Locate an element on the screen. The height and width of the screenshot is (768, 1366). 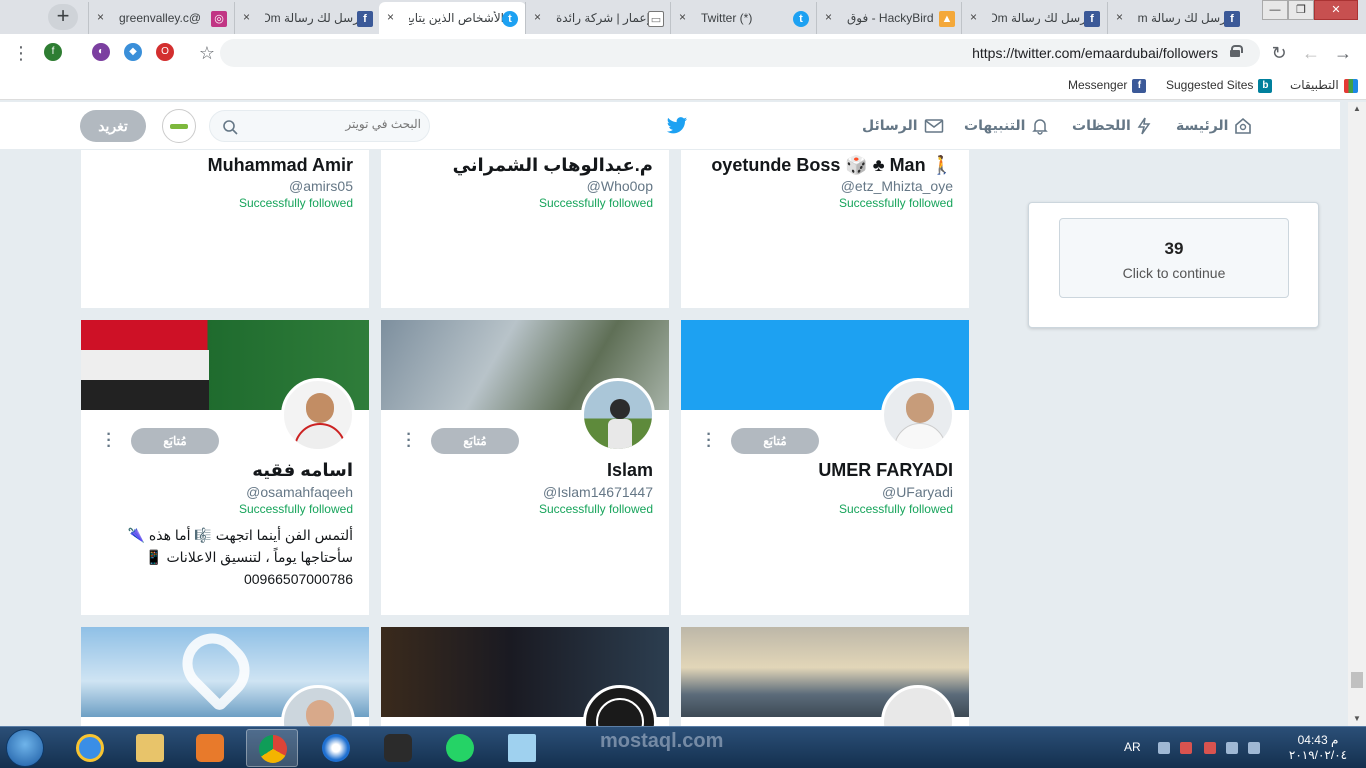
start-button is located at coordinates (25, 748).